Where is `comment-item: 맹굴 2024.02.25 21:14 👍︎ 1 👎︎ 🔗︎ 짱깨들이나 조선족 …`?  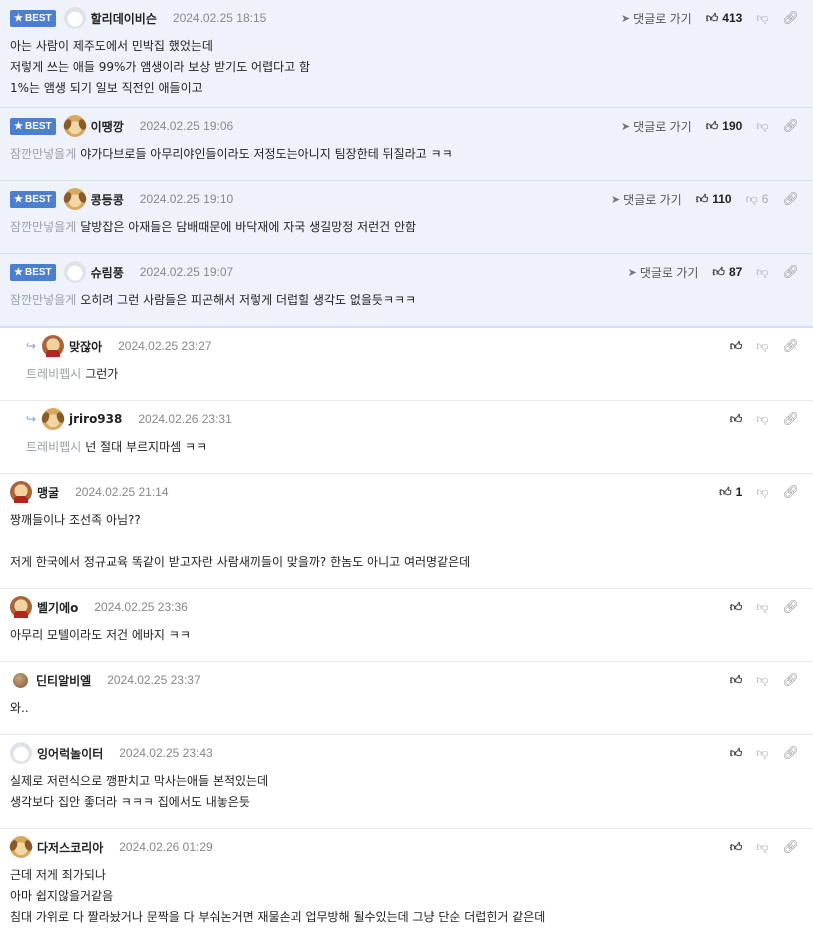 comment-item: 맹굴 2024.02.25 21:14 👍︎ 1 👎︎ 🔗︎ 짱깨들이나 조선족 … is located at coordinates (406, 531).